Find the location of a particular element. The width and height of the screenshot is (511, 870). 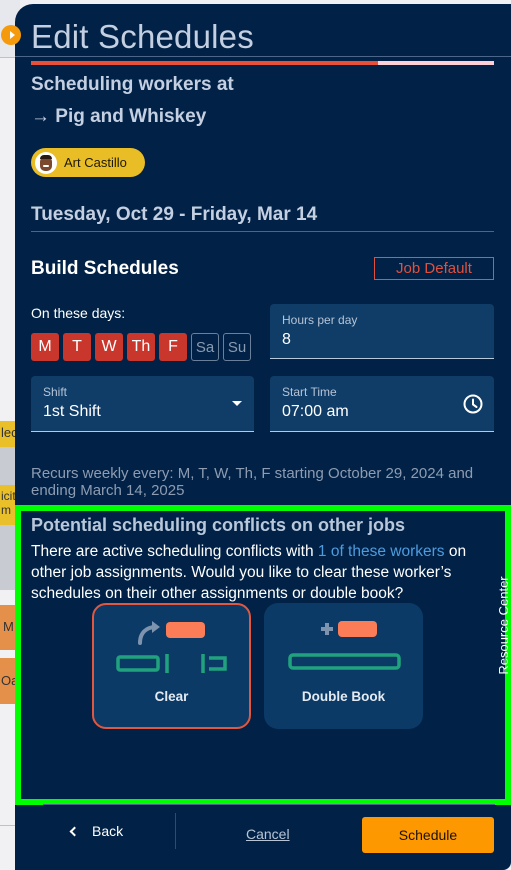

day-toggle-th: Th is located at coordinates (141, 347).